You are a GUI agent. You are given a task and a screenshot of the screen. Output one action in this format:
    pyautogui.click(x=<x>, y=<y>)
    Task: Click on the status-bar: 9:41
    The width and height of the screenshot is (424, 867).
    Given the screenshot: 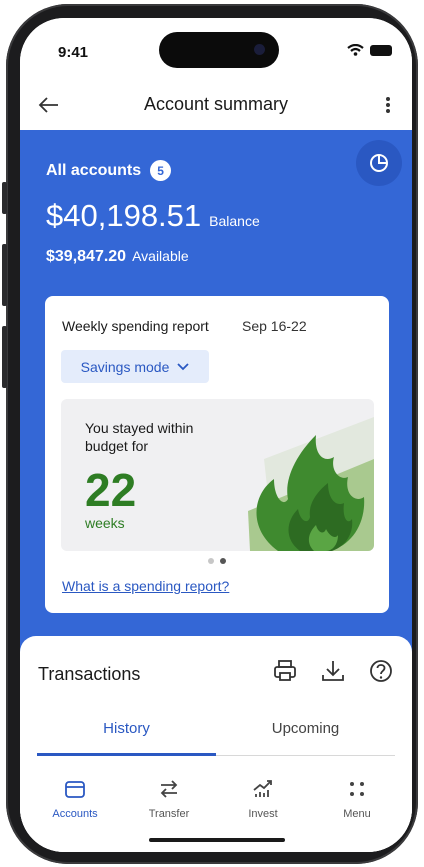 What is the action you would take?
    pyautogui.click(x=216, y=49)
    